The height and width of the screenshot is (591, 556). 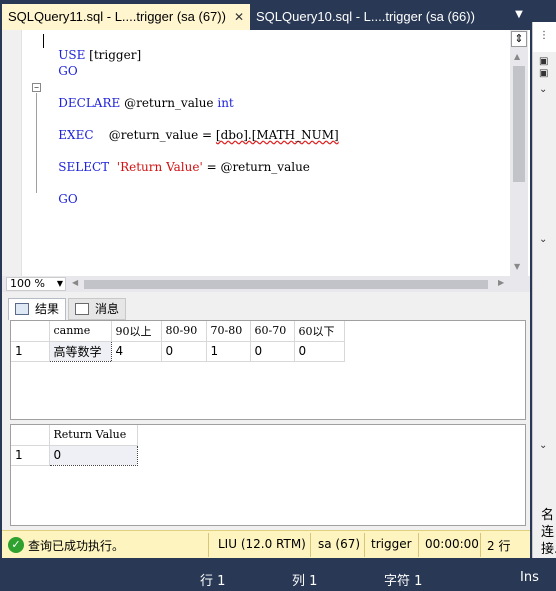 I want to click on scroll-left-icon: ◀, so click(x=75, y=282).